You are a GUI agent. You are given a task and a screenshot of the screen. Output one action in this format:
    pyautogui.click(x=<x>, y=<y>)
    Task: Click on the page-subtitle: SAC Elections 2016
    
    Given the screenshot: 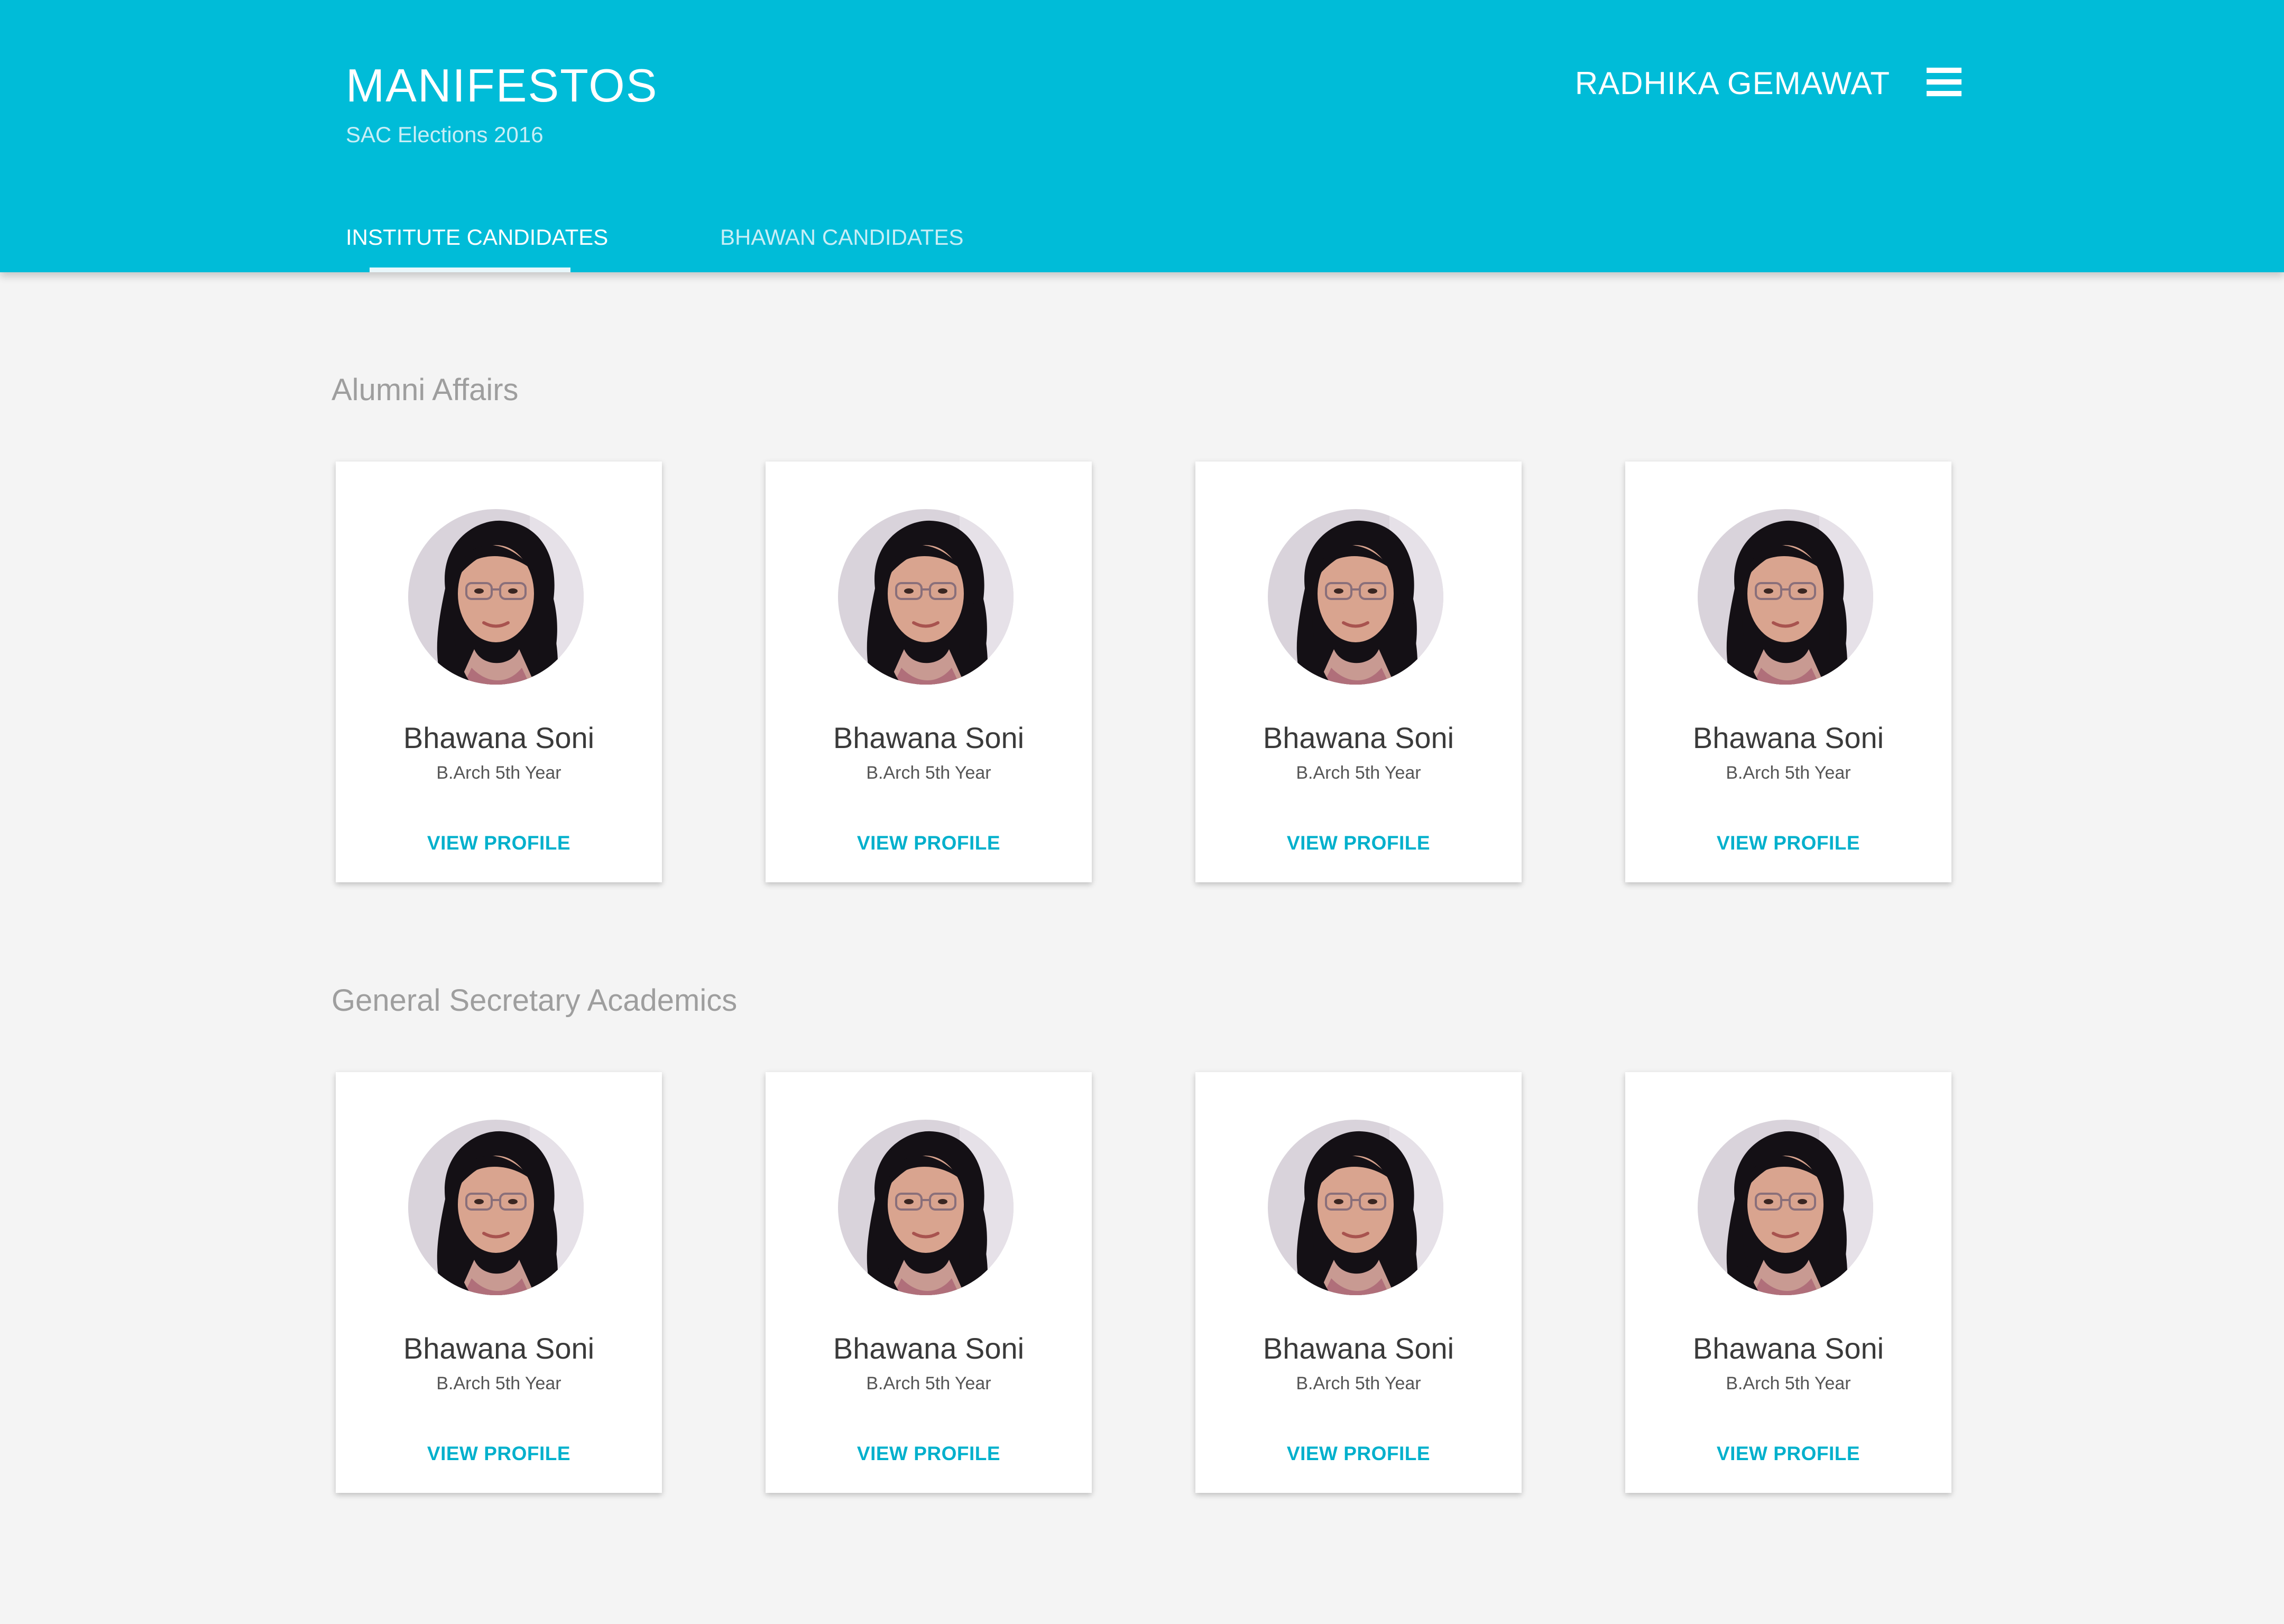 What is the action you would take?
    pyautogui.click(x=445, y=134)
    